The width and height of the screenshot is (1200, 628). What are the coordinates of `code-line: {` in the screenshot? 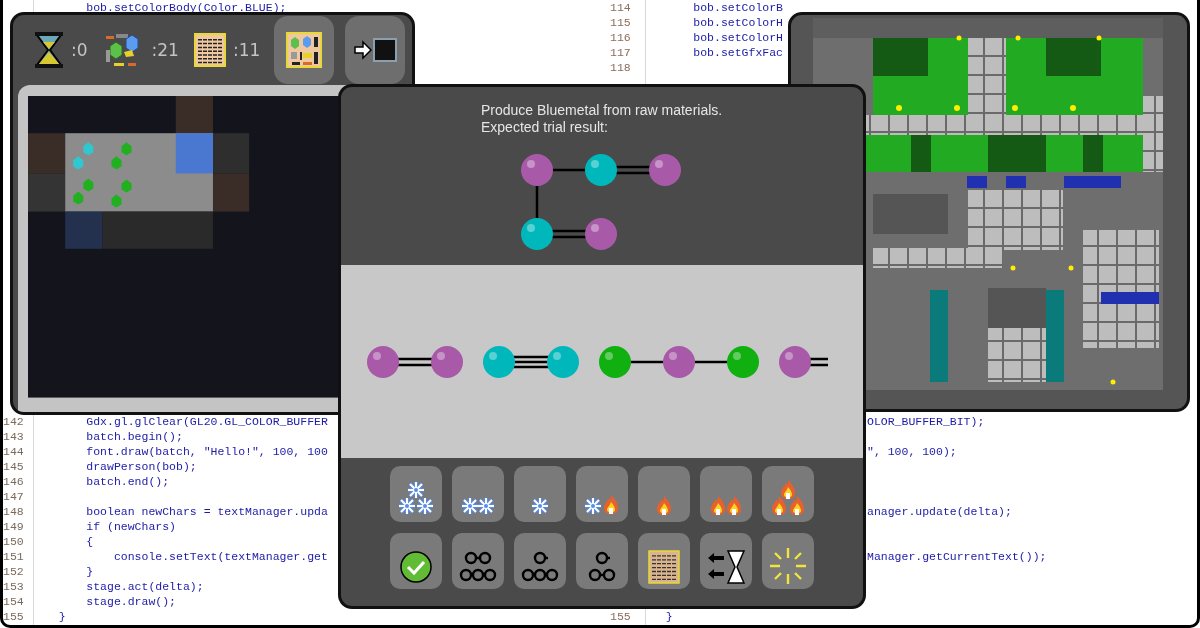 It's located at (89, 541).